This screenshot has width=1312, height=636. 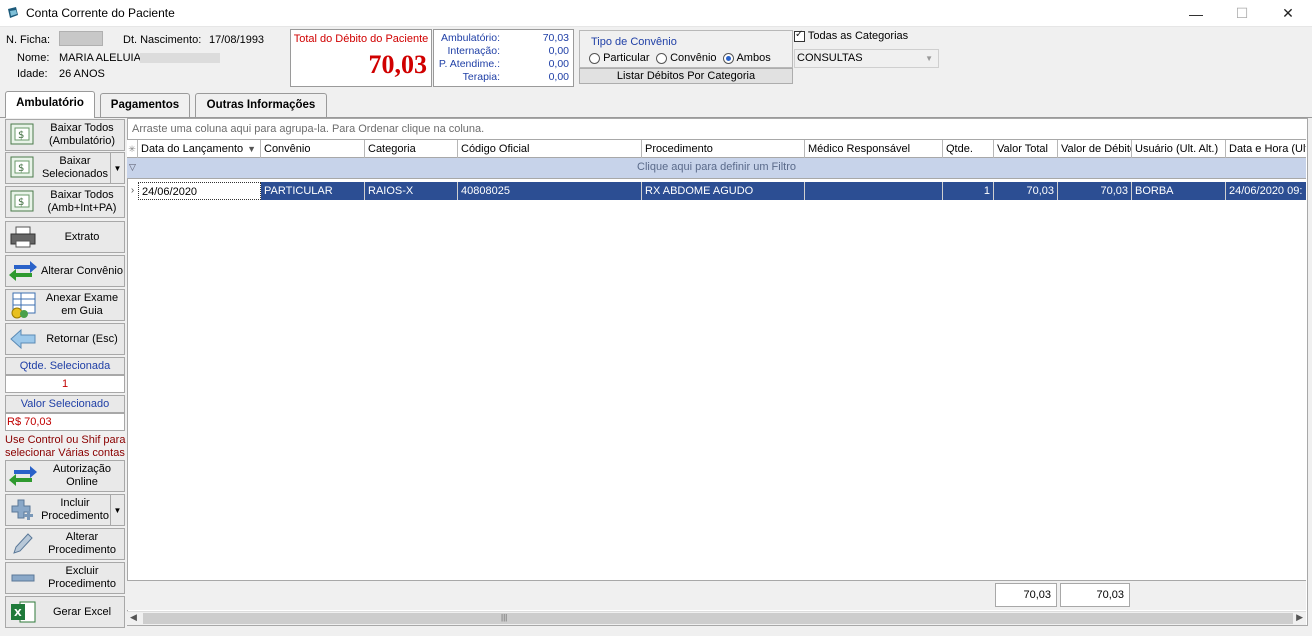 What do you see at coordinates (361, 39) in the screenshot?
I see `total-debito-caption: Total do Débito do Paciente` at bounding box center [361, 39].